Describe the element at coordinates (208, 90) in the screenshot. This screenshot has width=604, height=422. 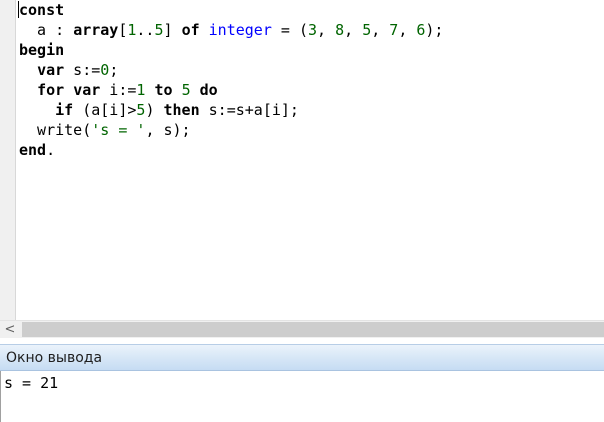
I see `code-token: do` at that location.